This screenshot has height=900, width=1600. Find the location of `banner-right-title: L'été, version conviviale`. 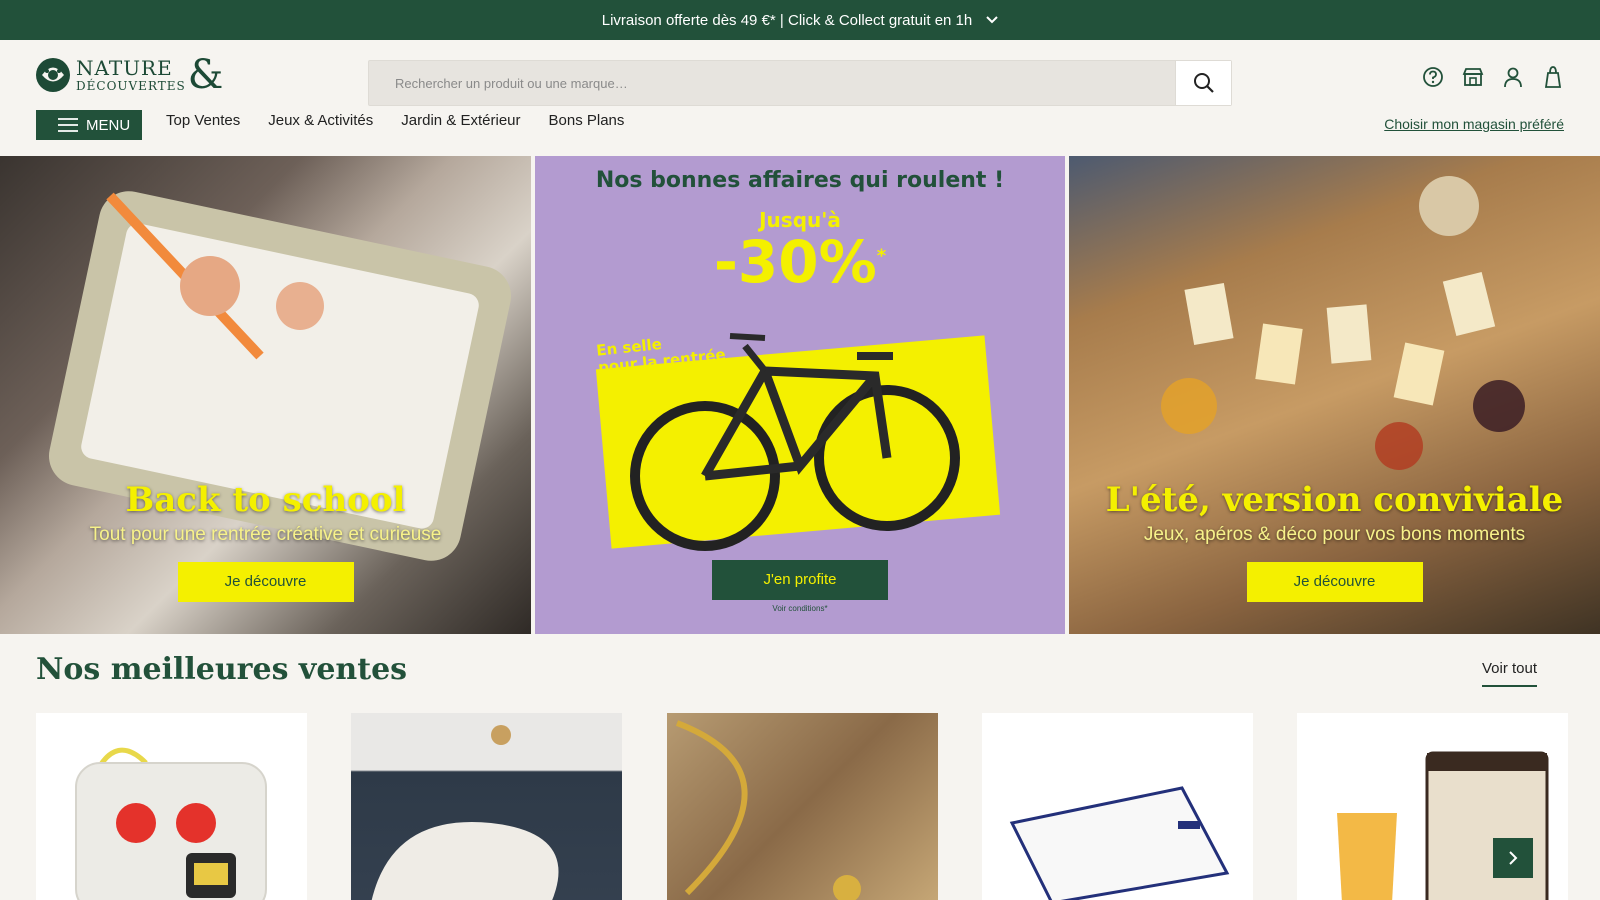

banner-right-title: L'été, version conviviale is located at coordinates (1334, 500).